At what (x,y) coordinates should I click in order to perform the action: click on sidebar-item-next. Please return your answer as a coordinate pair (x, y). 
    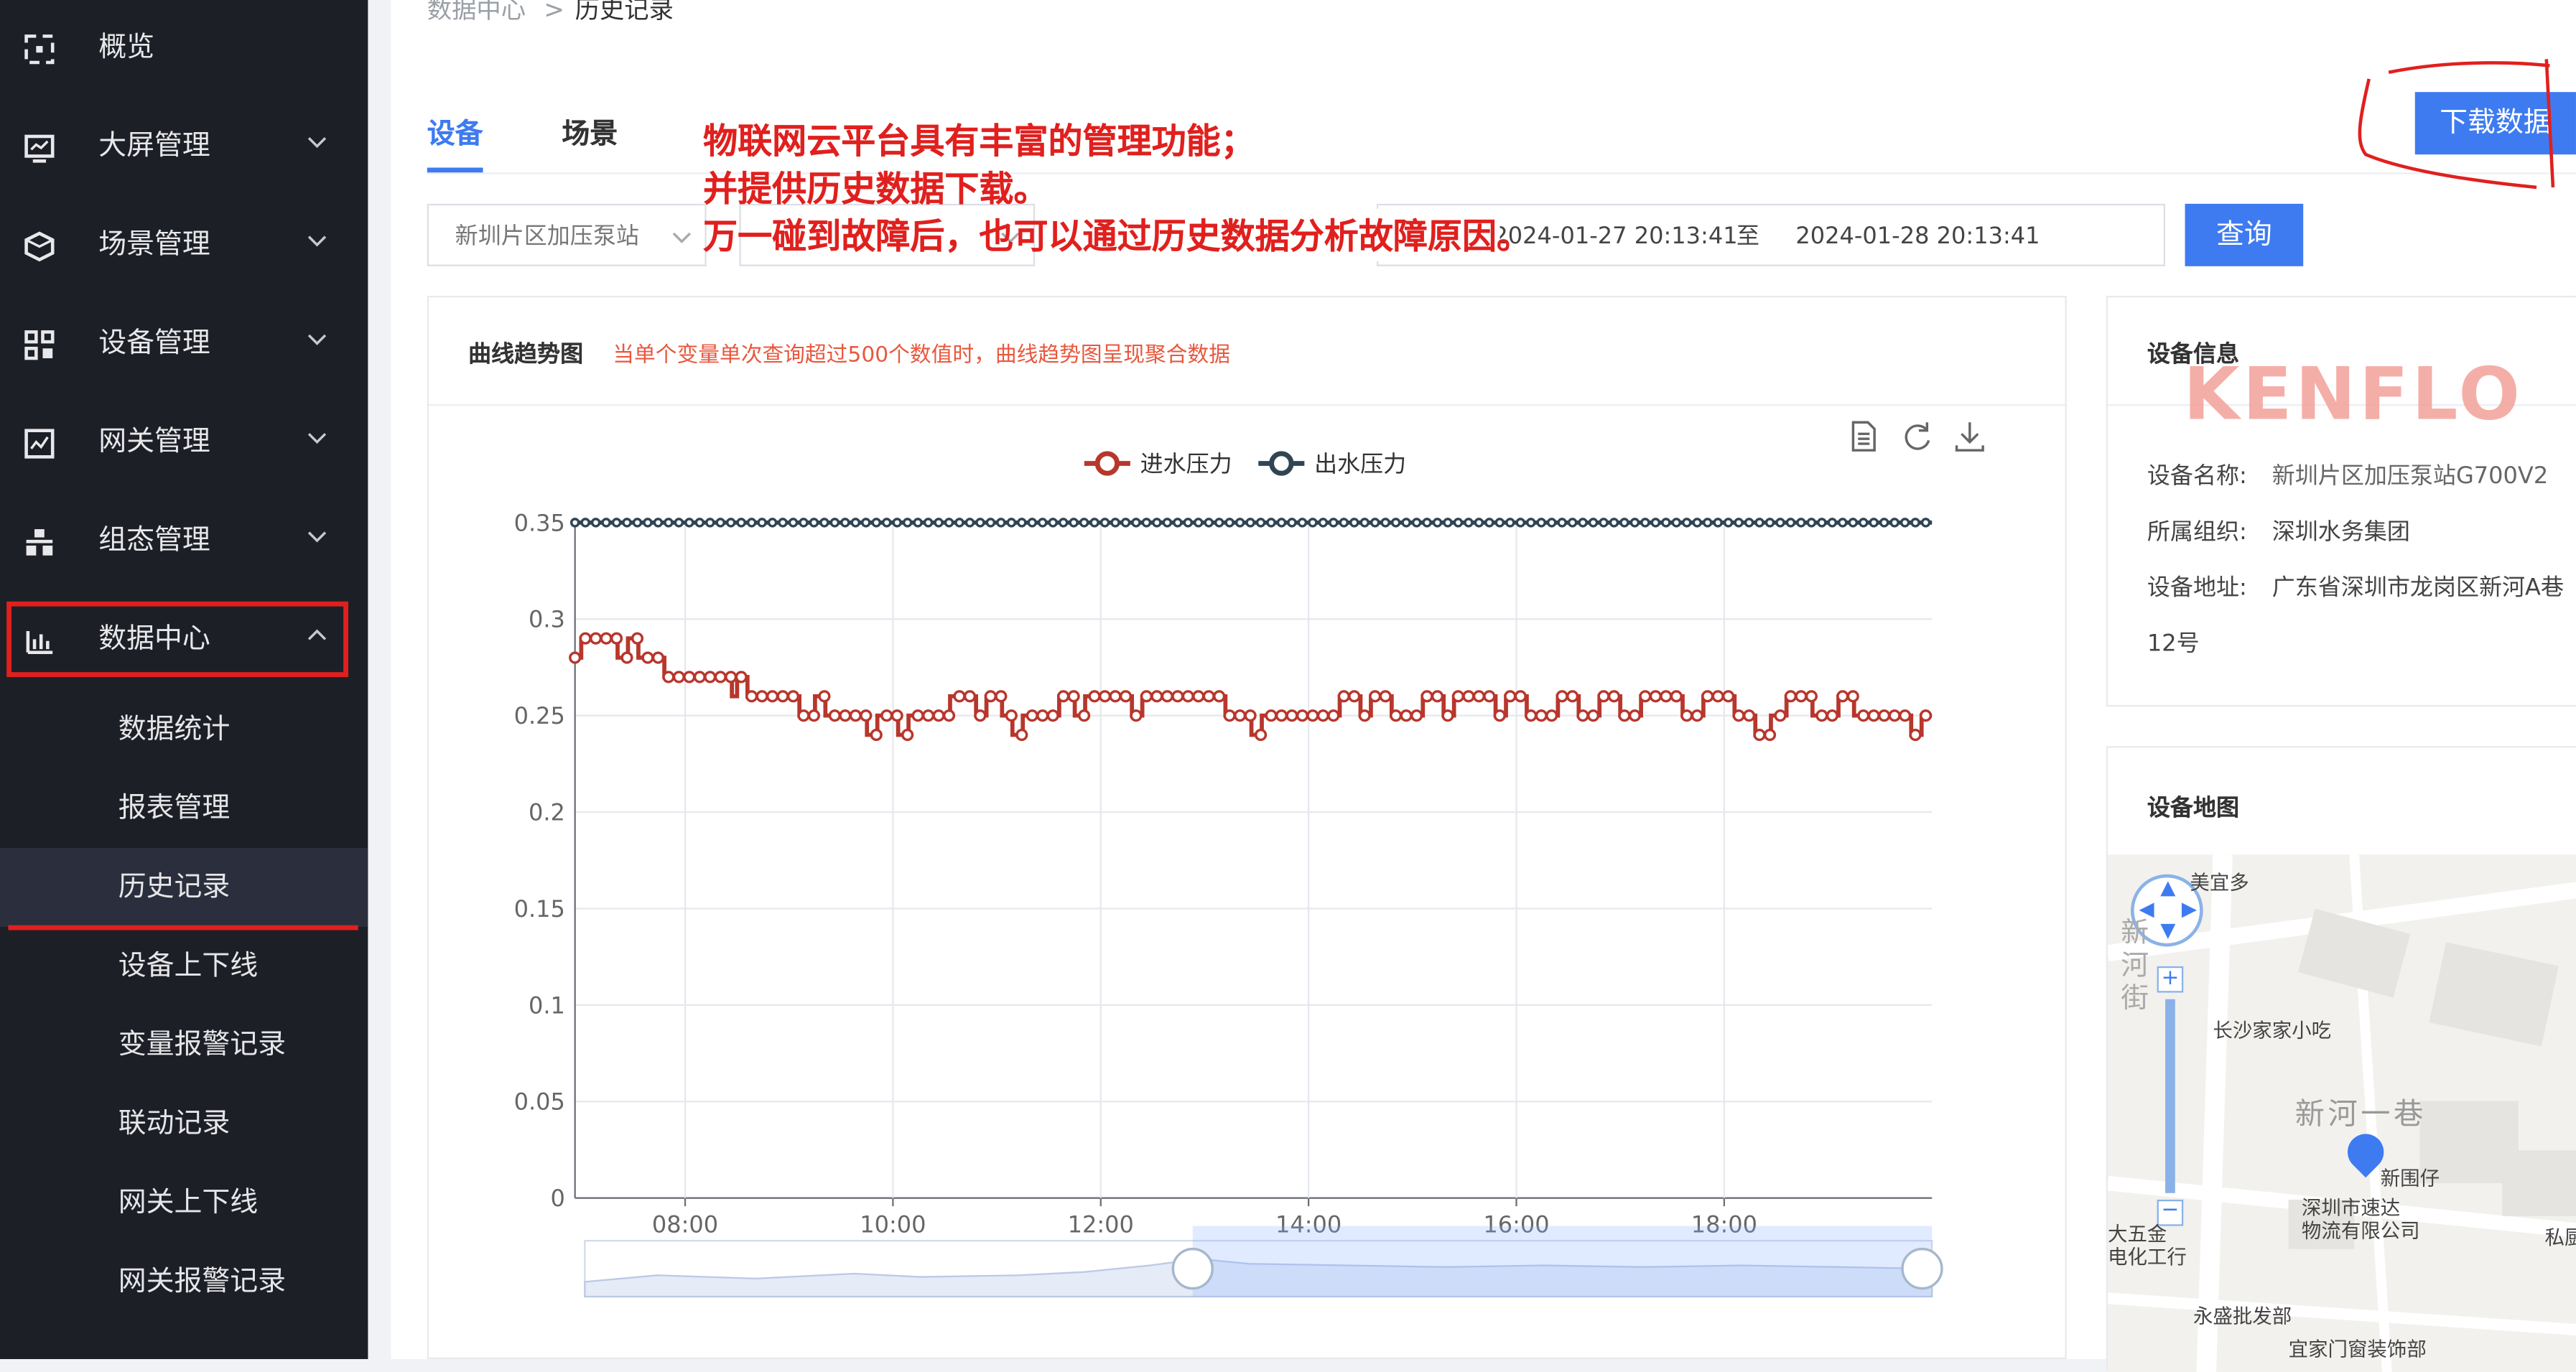
    Looking at the image, I should click on (184, 1340).